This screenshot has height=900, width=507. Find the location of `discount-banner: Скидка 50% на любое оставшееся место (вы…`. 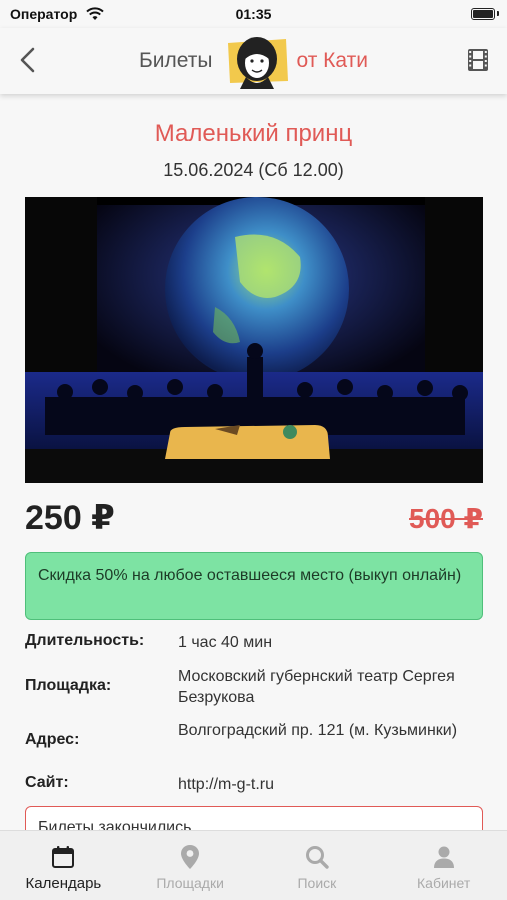

discount-banner: Скидка 50% на любое оставшееся место (вы… is located at coordinates (254, 586).